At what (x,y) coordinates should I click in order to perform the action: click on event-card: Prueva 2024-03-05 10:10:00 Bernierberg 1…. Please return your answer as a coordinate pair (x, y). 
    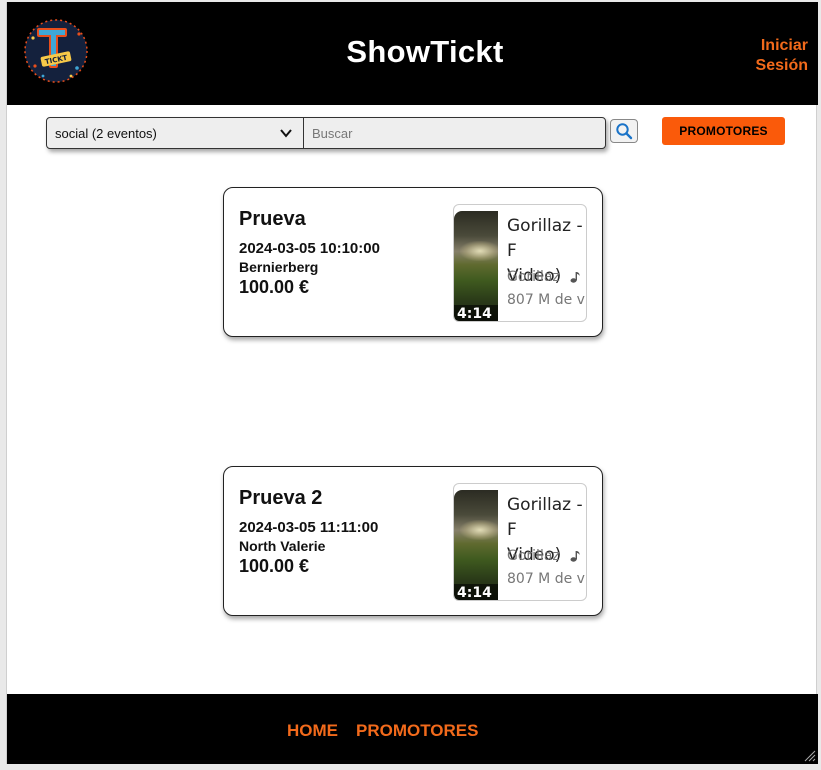
    Looking at the image, I should click on (413, 262).